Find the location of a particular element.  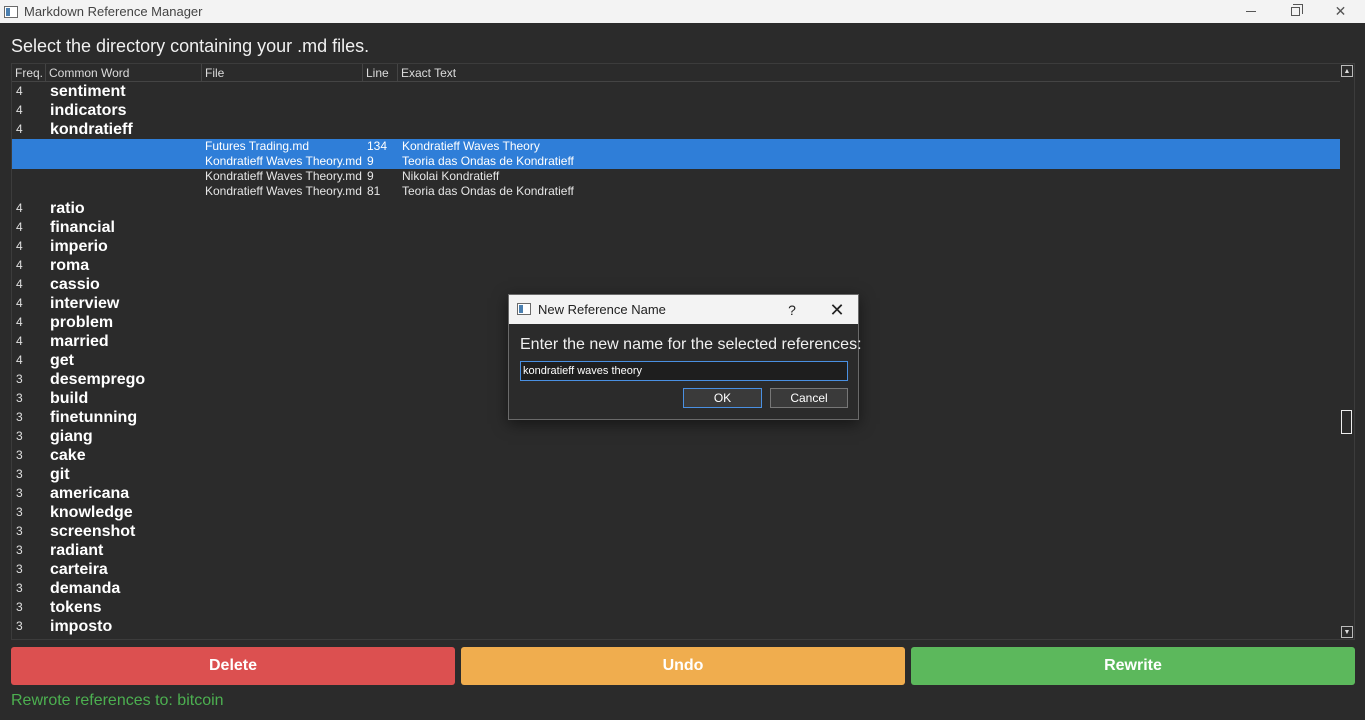

word-row: 3 git is located at coordinates (676, 474).